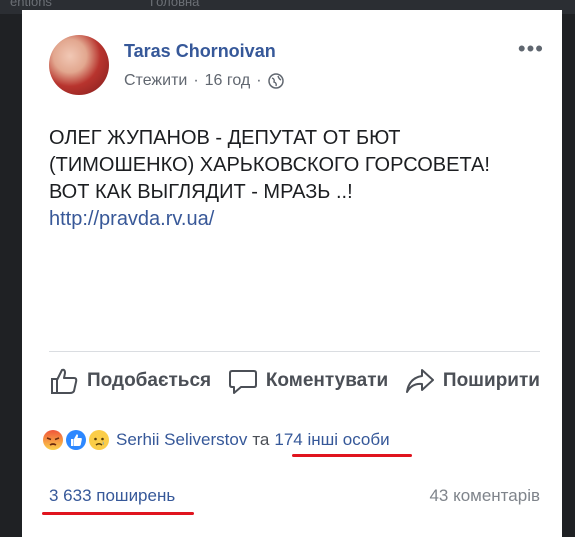 The image size is (575, 537). Describe the element at coordinates (64, 381) in the screenshot. I see `thumbs-up-icon` at that location.